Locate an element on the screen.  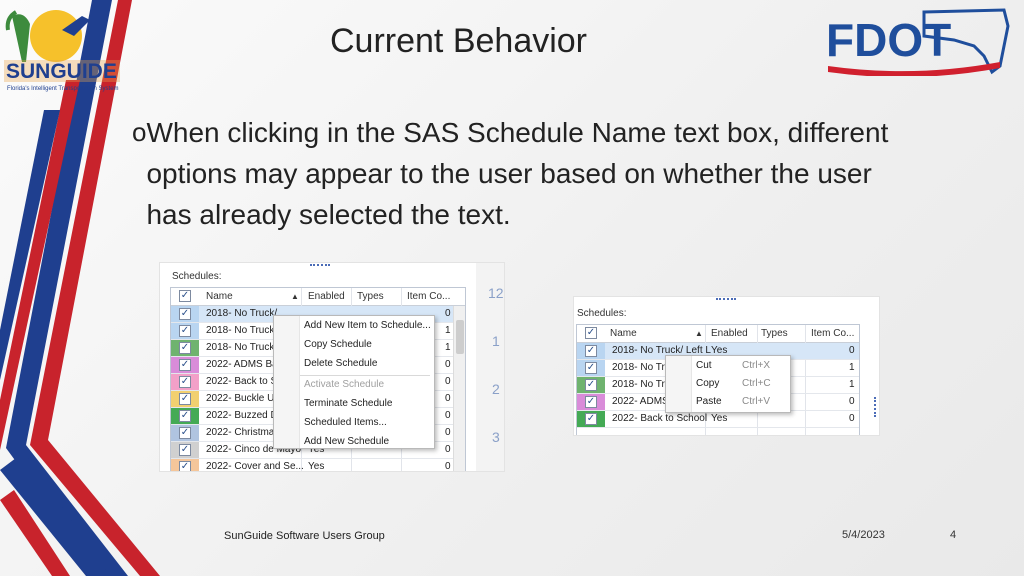
footer-group-name: SunGuide Software Users Group is located at coordinates (304, 536).